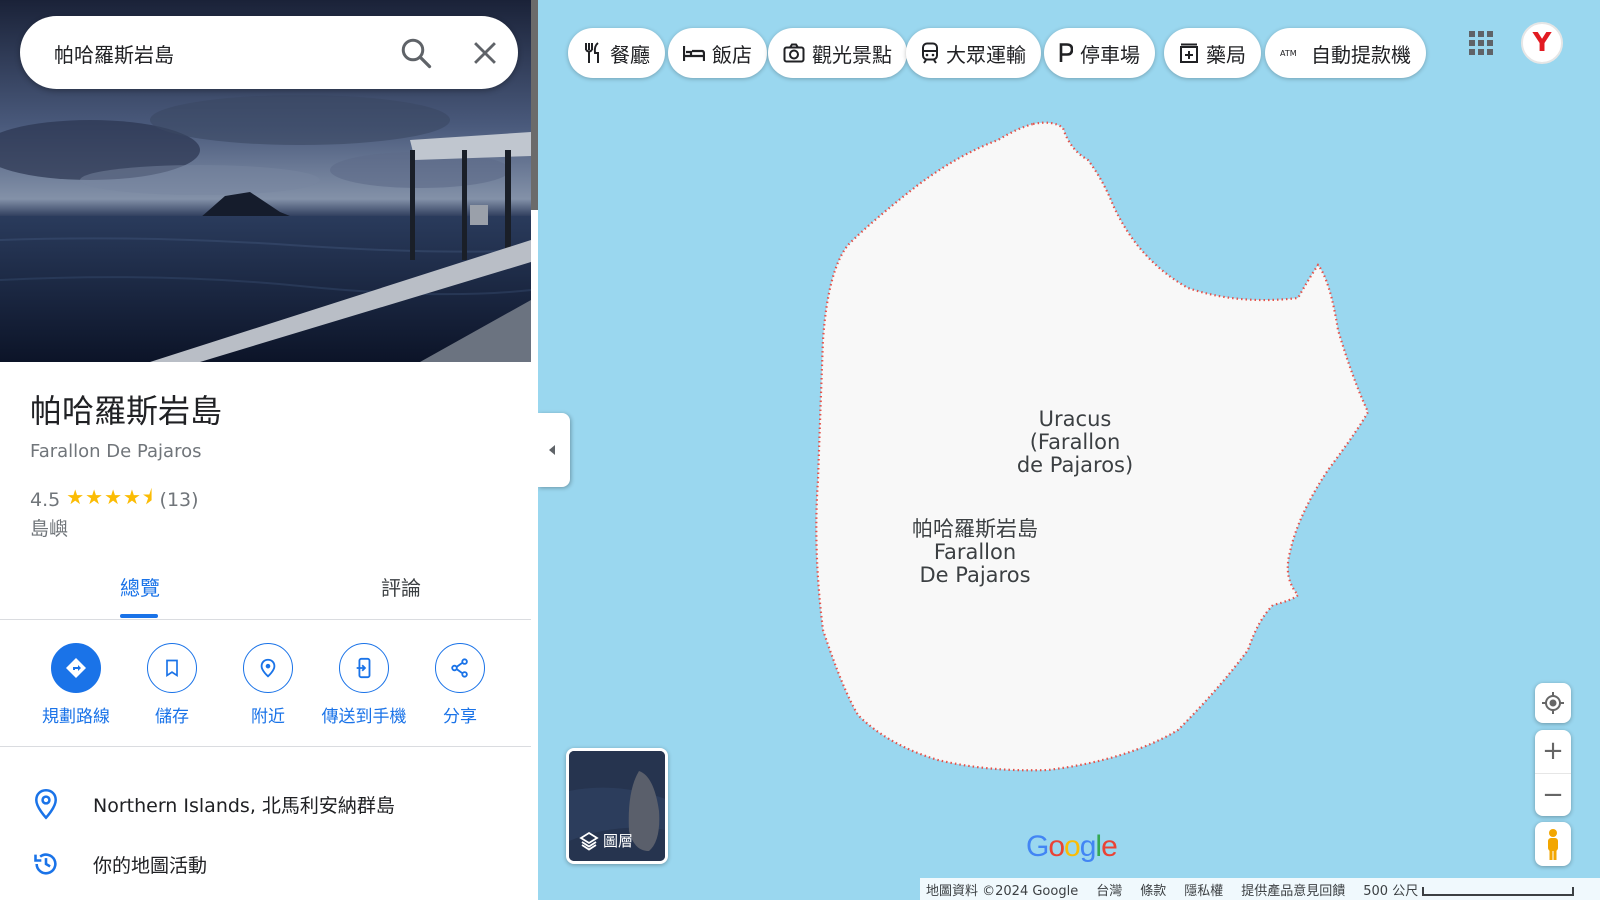 Image resolution: width=1600 pixels, height=900 pixels. I want to click on map-label-line: Uracus, so click(1075, 419).